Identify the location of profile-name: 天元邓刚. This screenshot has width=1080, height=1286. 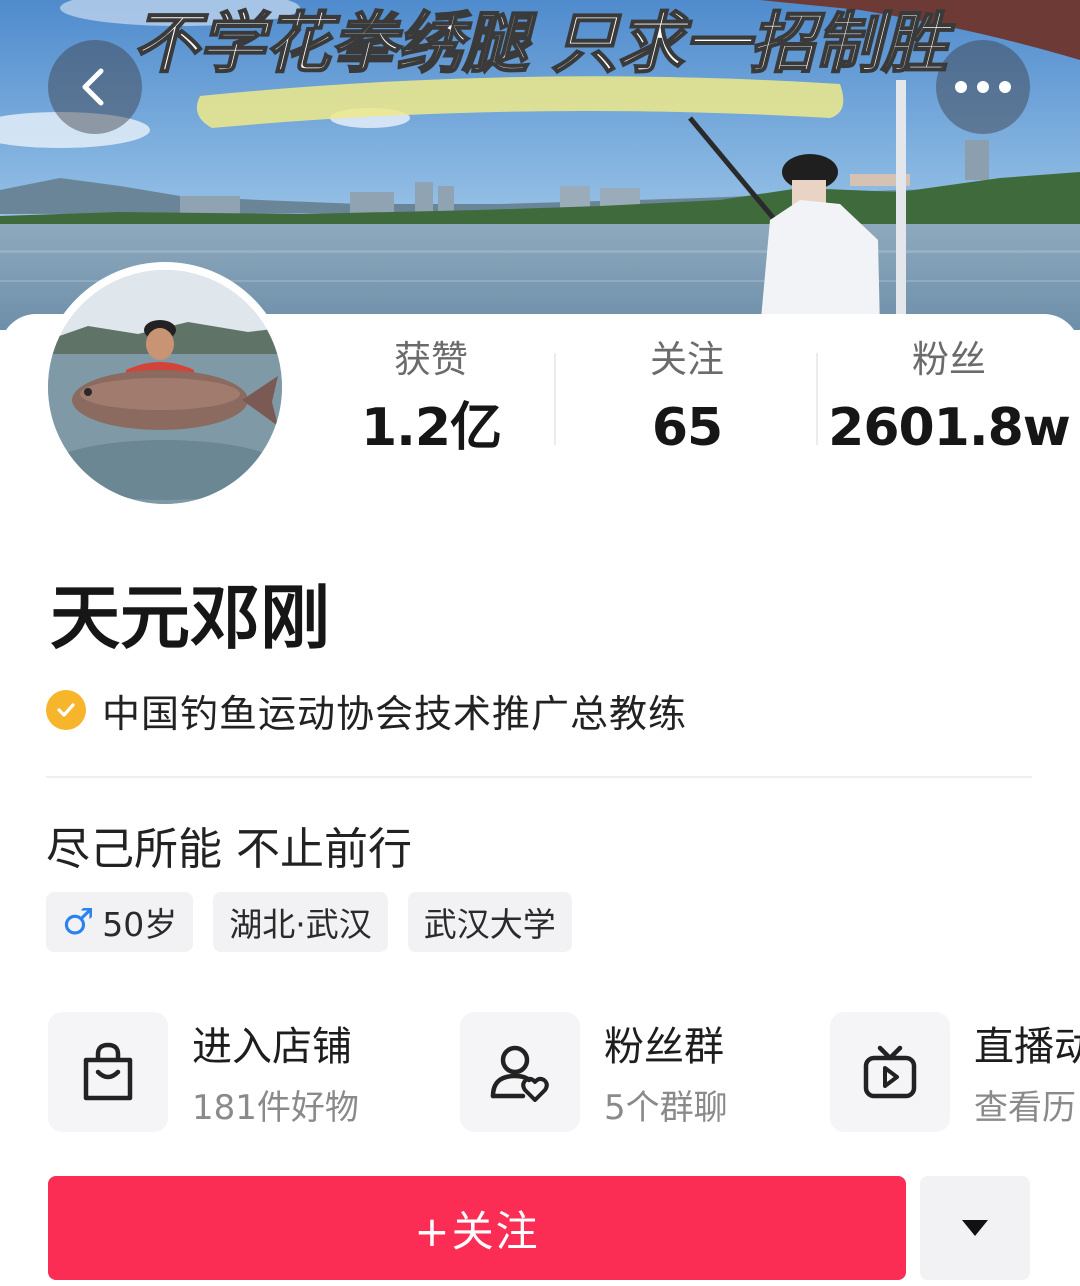
(190, 618).